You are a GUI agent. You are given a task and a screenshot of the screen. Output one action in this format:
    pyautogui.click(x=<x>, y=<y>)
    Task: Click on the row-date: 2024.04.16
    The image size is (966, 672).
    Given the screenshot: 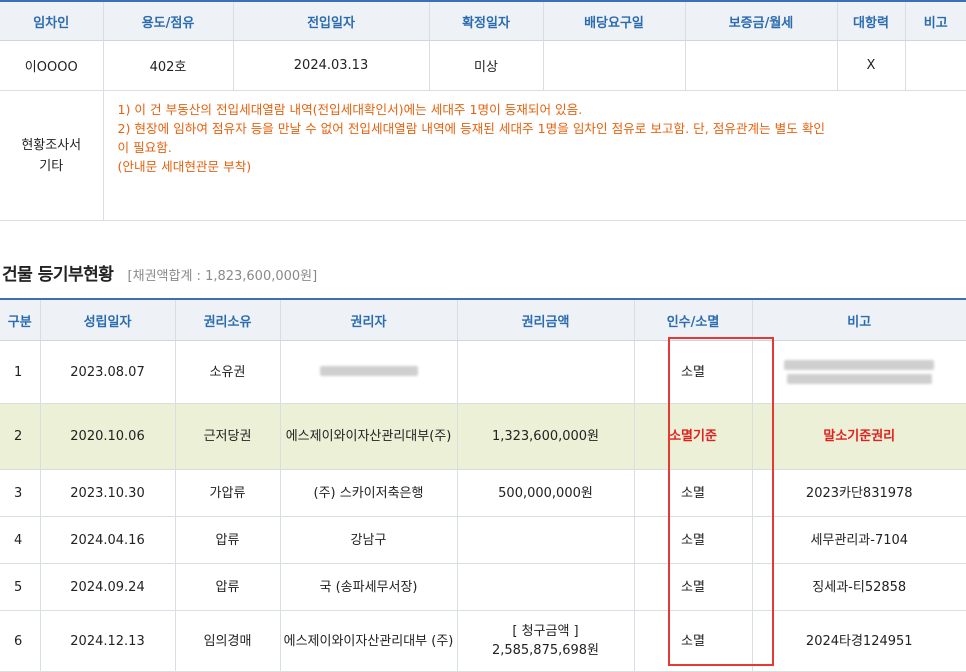 What is the action you would take?
    pyautogui.click(x=108, y=540)
    